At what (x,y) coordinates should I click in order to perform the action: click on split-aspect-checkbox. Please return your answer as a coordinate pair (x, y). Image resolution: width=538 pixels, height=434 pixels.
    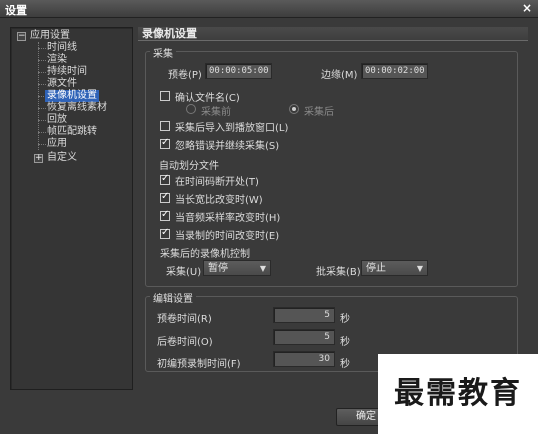
    Looking at the image, I should click on (165, 197).